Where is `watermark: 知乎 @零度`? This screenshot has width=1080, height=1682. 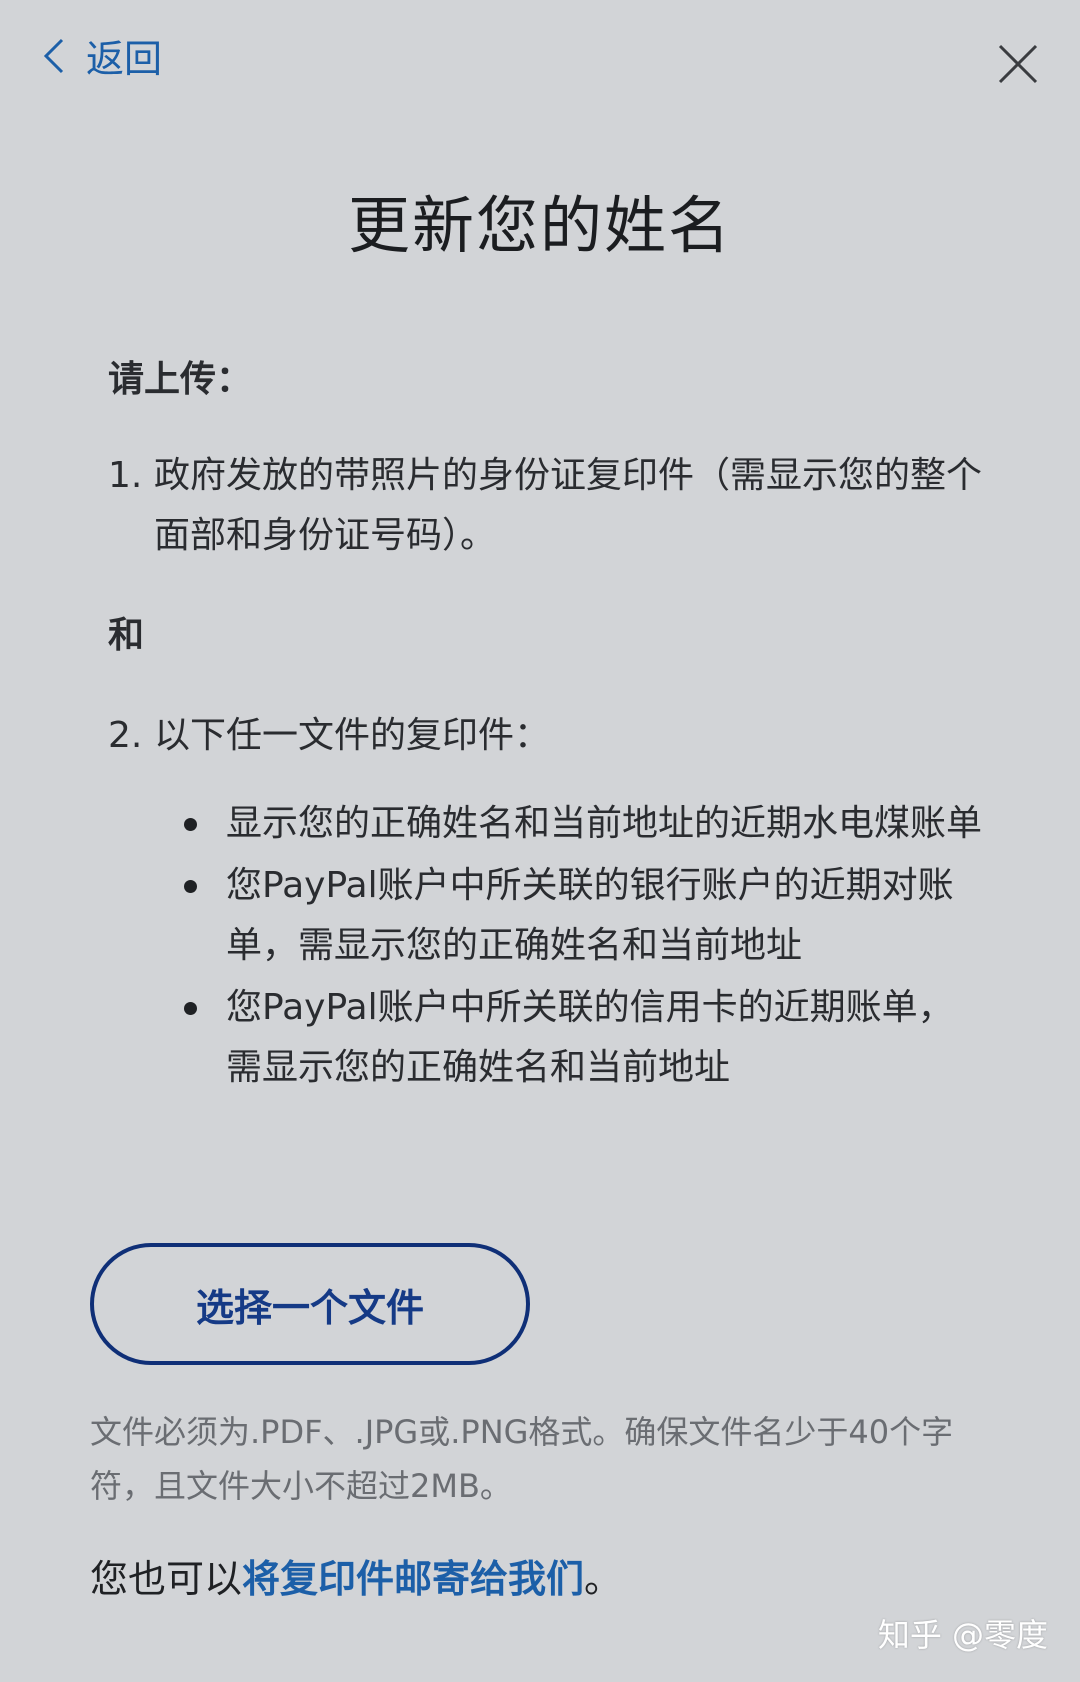 watermark: 知乎 @零度 is located at coordinates (962, 1635).